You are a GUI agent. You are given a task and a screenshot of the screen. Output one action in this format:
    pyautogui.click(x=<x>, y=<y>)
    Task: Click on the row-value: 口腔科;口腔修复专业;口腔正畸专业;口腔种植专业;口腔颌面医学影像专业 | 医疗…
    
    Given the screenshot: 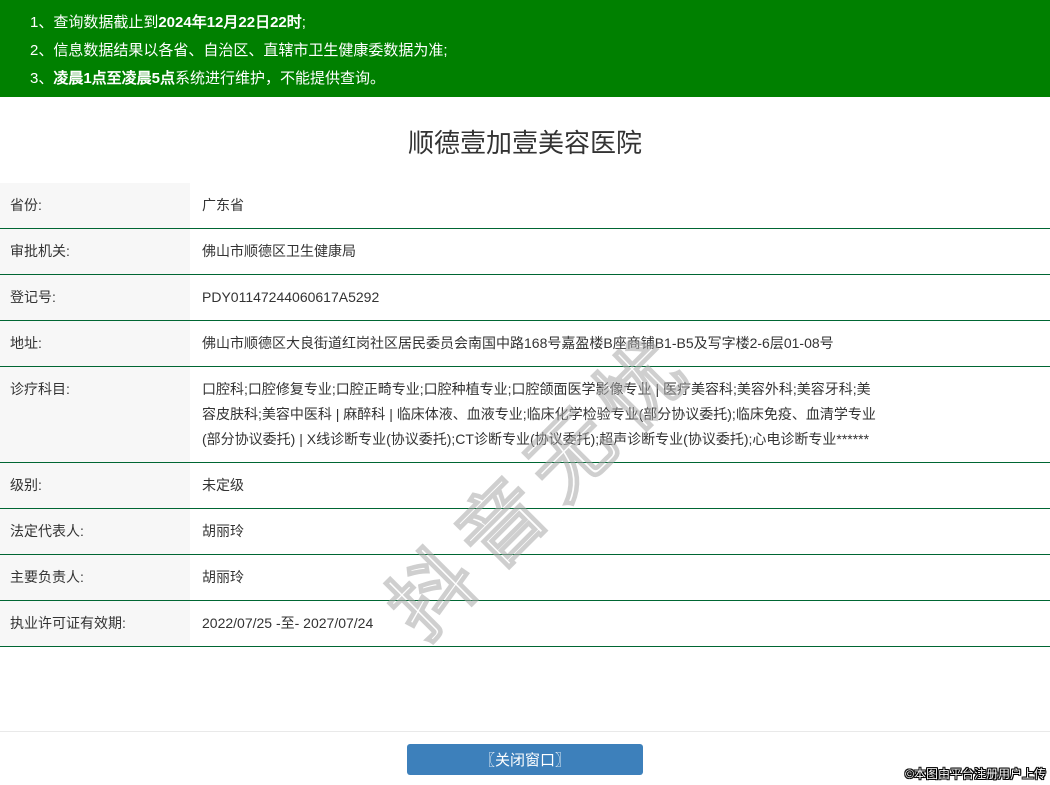 What is the action you would take?
    pyautogui.click(x=539, y=414)
    